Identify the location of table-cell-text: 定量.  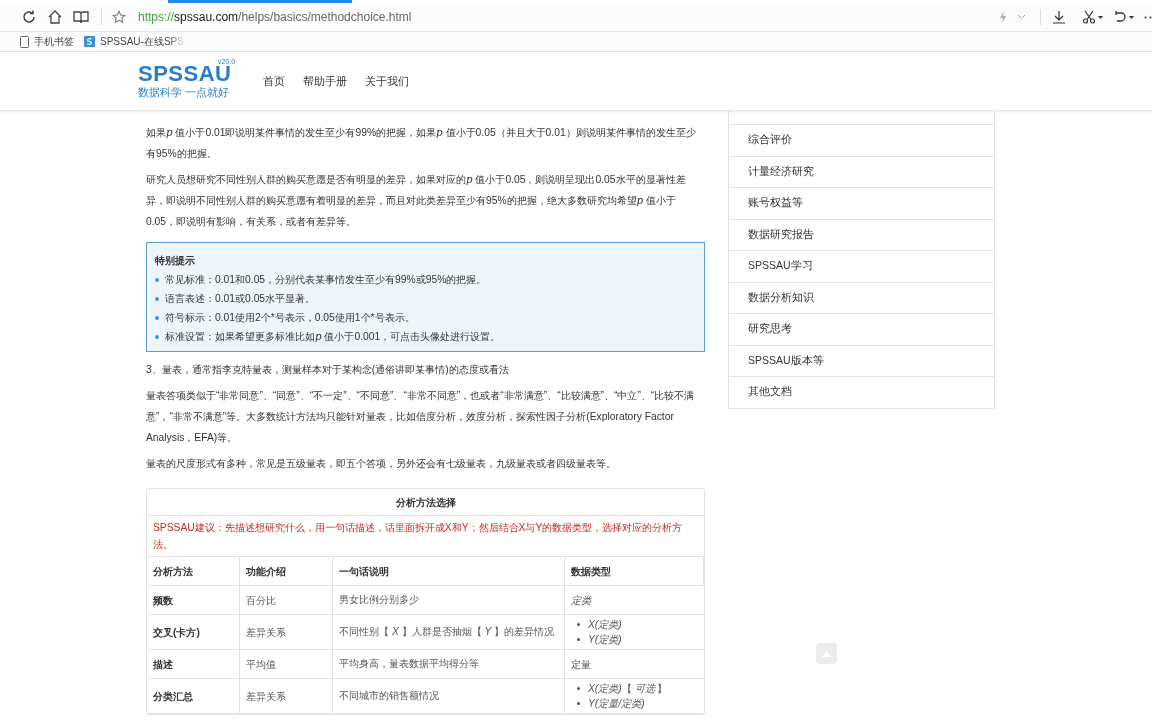
(581, 664).